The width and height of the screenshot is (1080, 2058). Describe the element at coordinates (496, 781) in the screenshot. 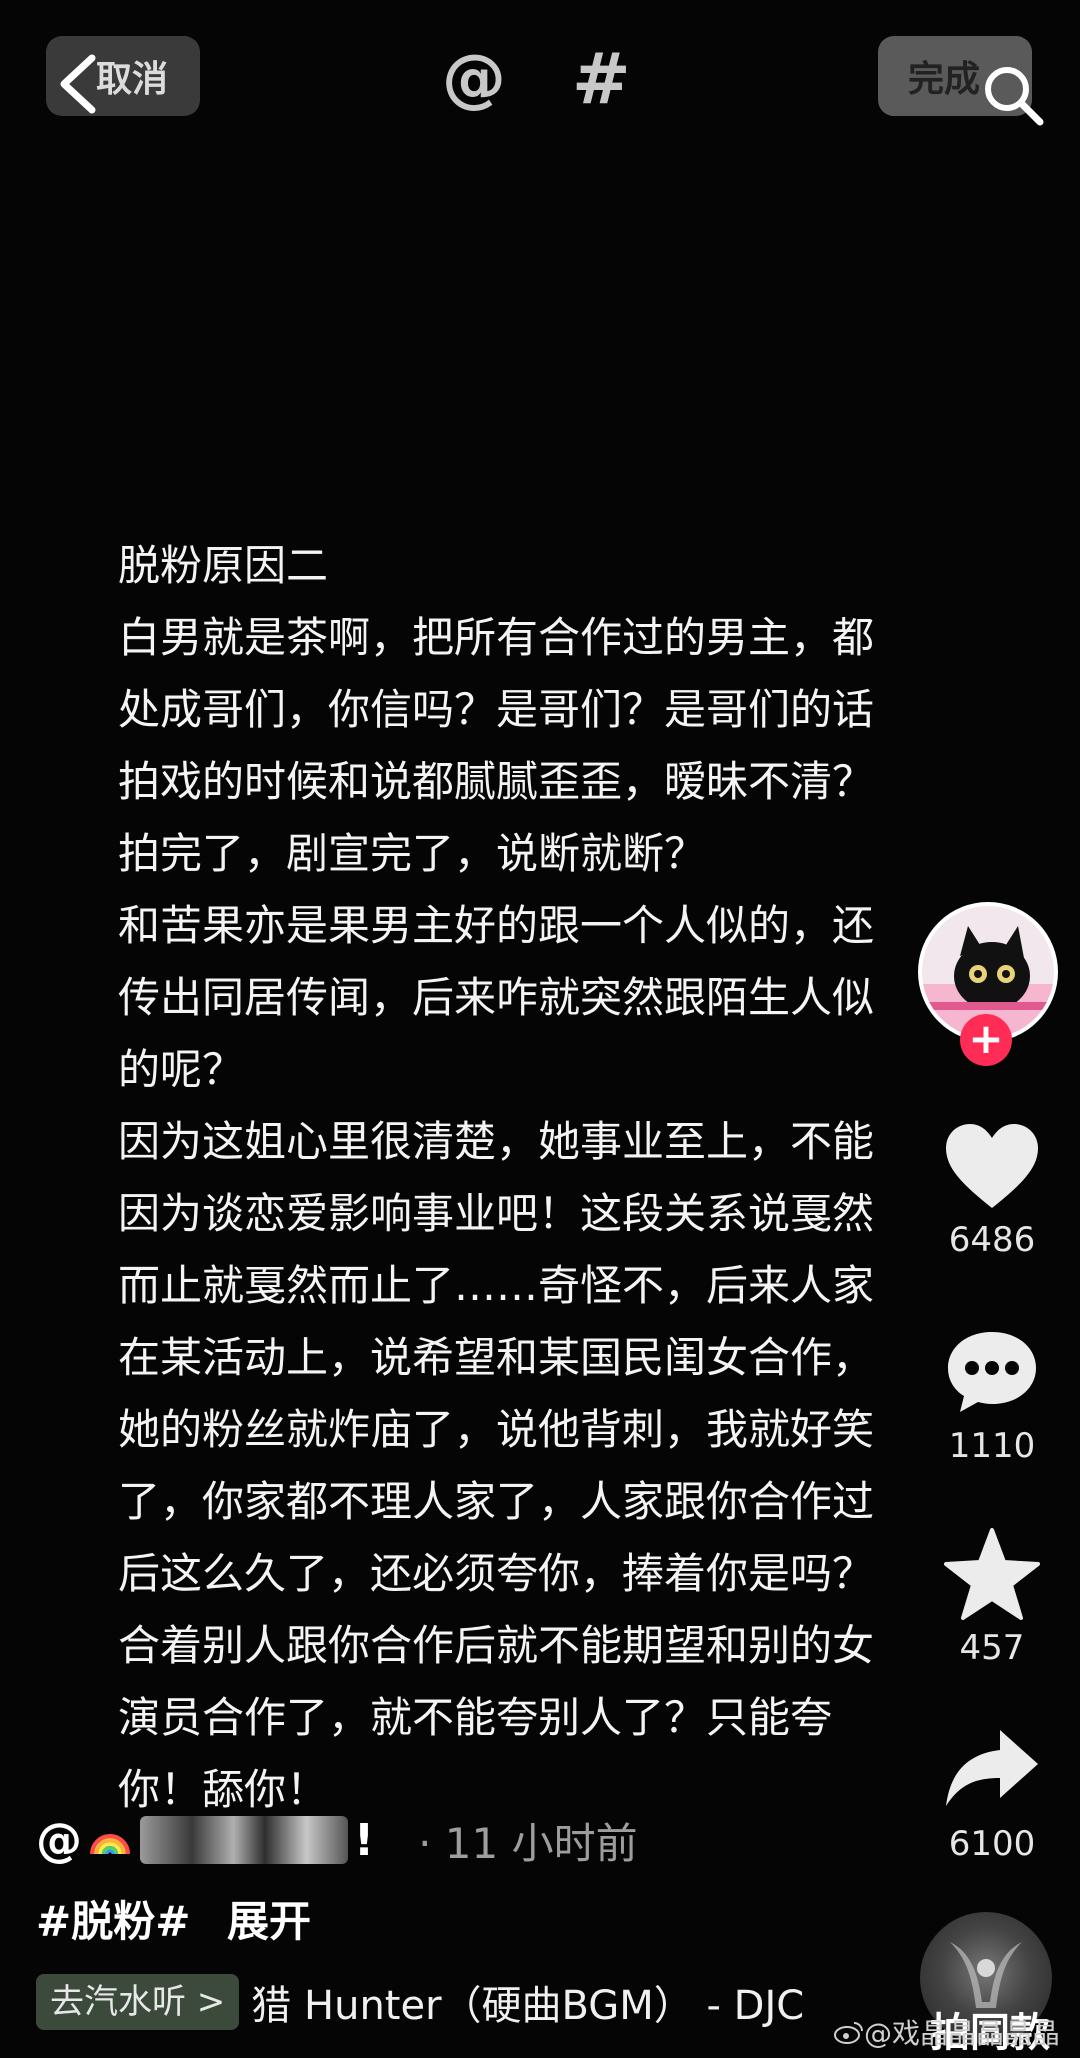

I see `post-line: 拍戏的时候和说都腻腻歪歪，暧昧不清？` at that location.